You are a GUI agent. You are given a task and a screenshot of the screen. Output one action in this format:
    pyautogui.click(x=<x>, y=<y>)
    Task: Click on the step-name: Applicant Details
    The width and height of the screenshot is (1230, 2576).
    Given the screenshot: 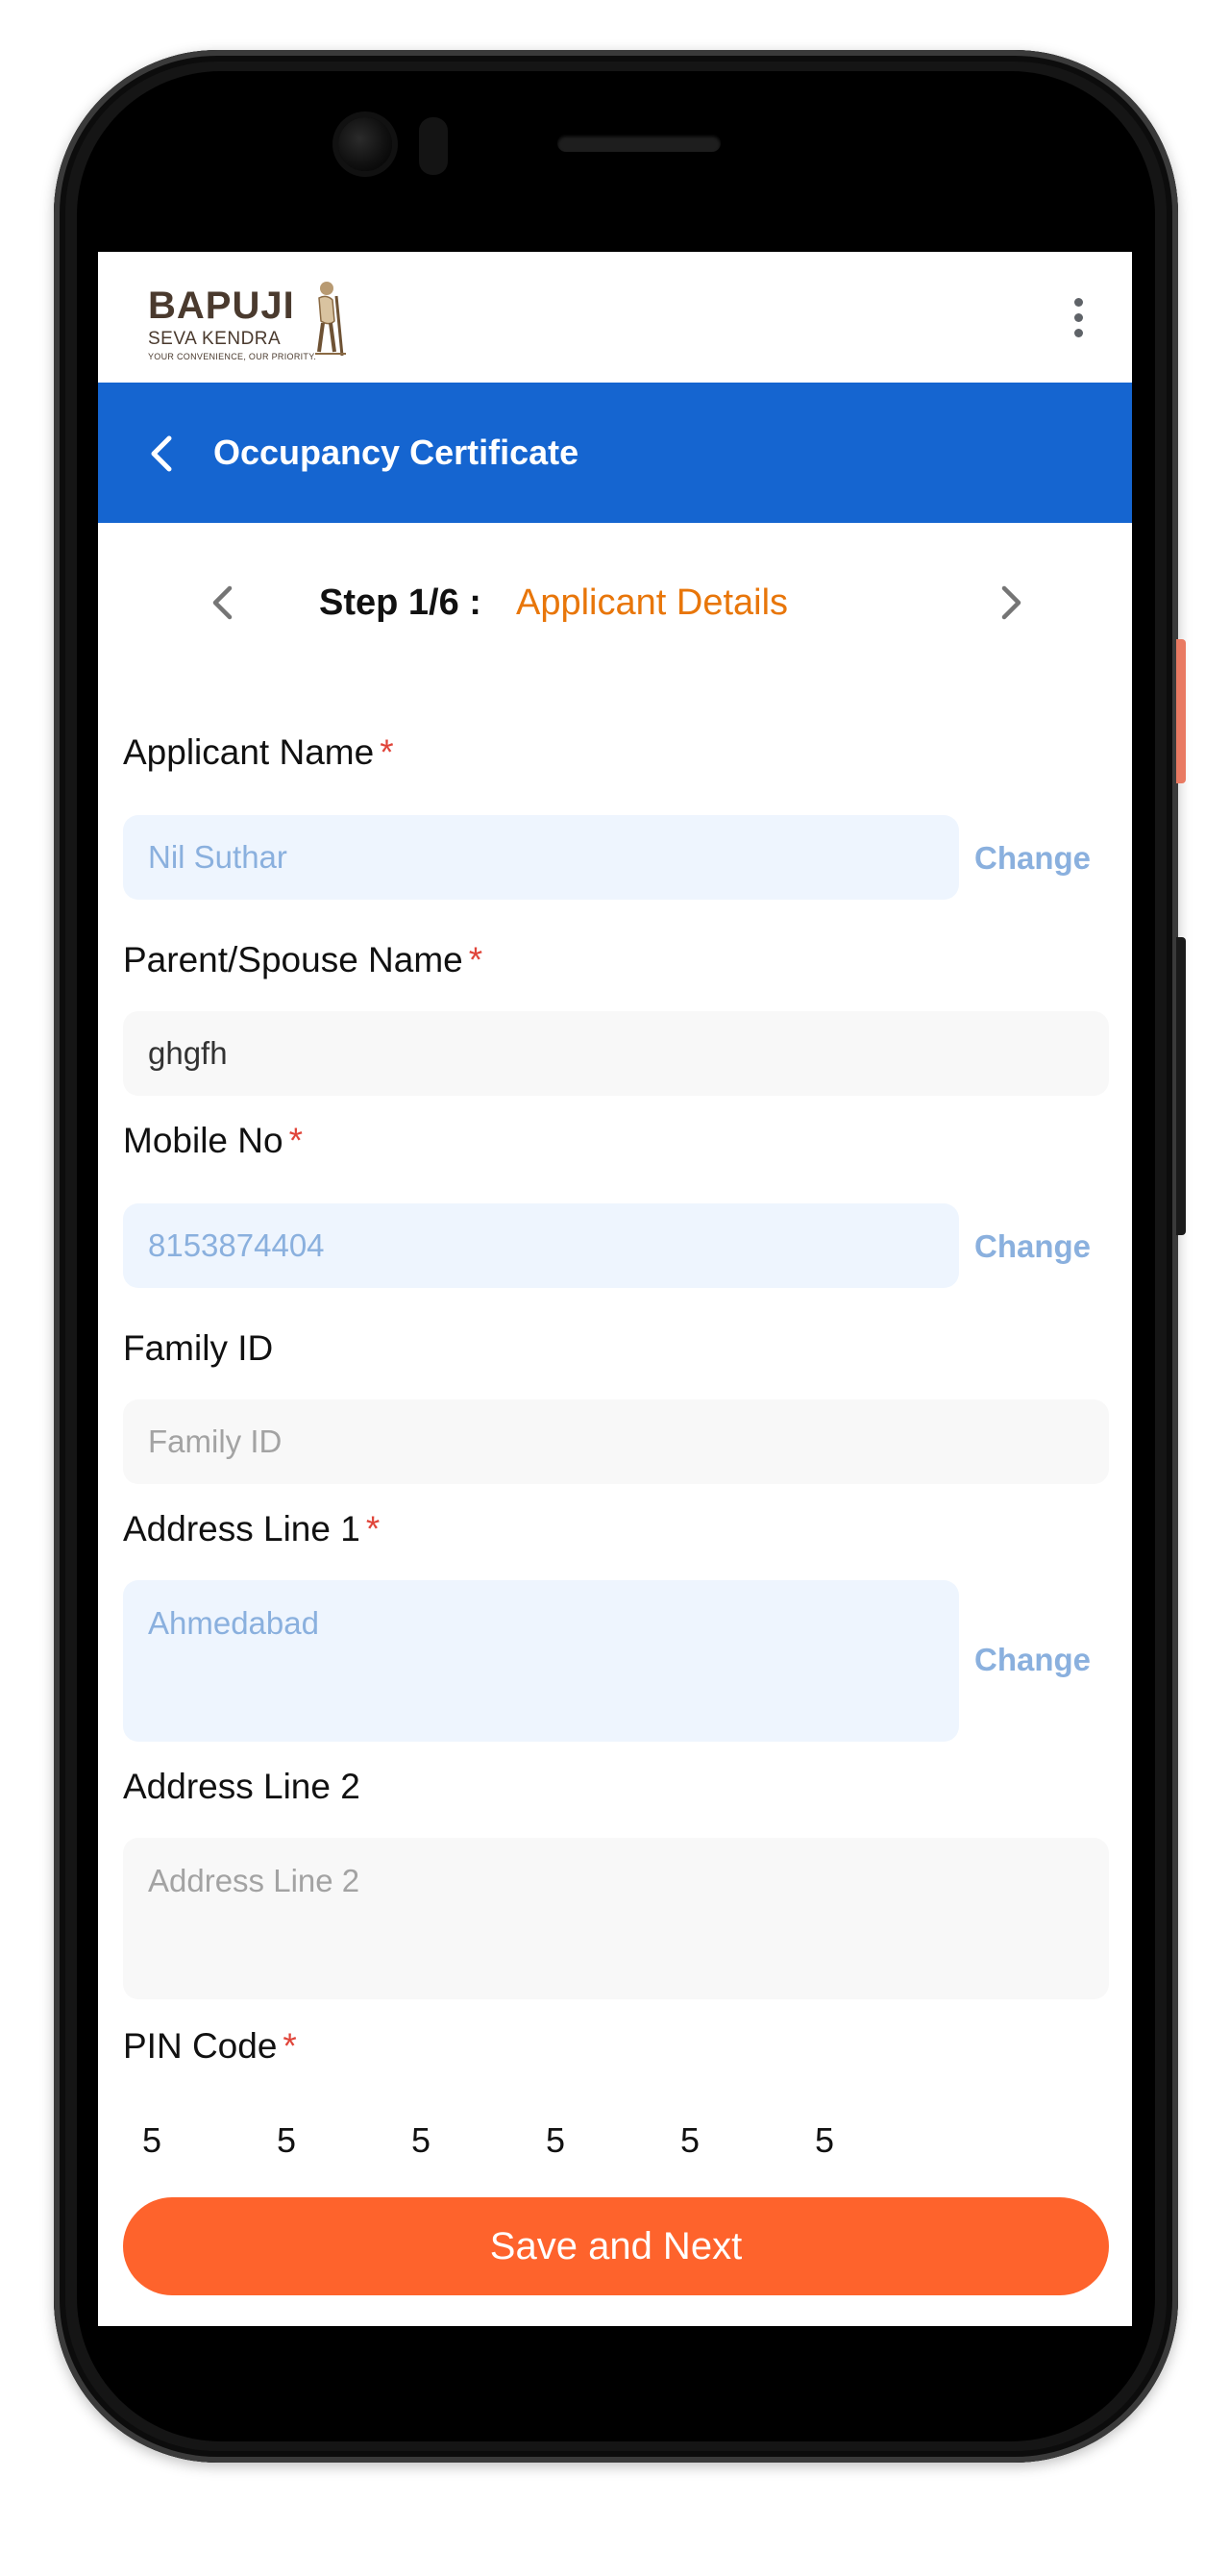 What is the action you would take?
    pyautogui.click(x=653, y=602)
    